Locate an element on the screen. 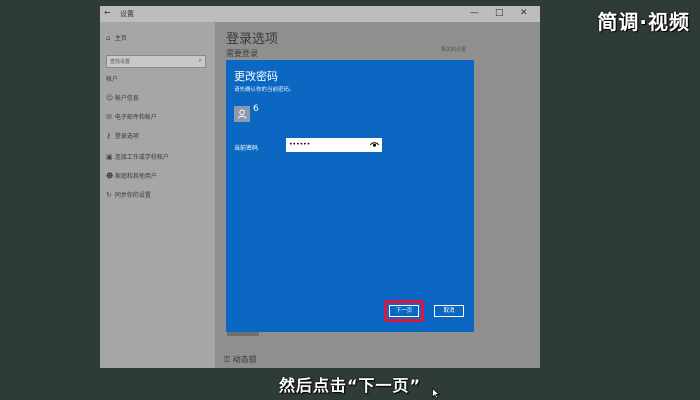 The height and width of the screenshot is (400, 700). person-icon: ☺ is located at coordinates (110, 98).